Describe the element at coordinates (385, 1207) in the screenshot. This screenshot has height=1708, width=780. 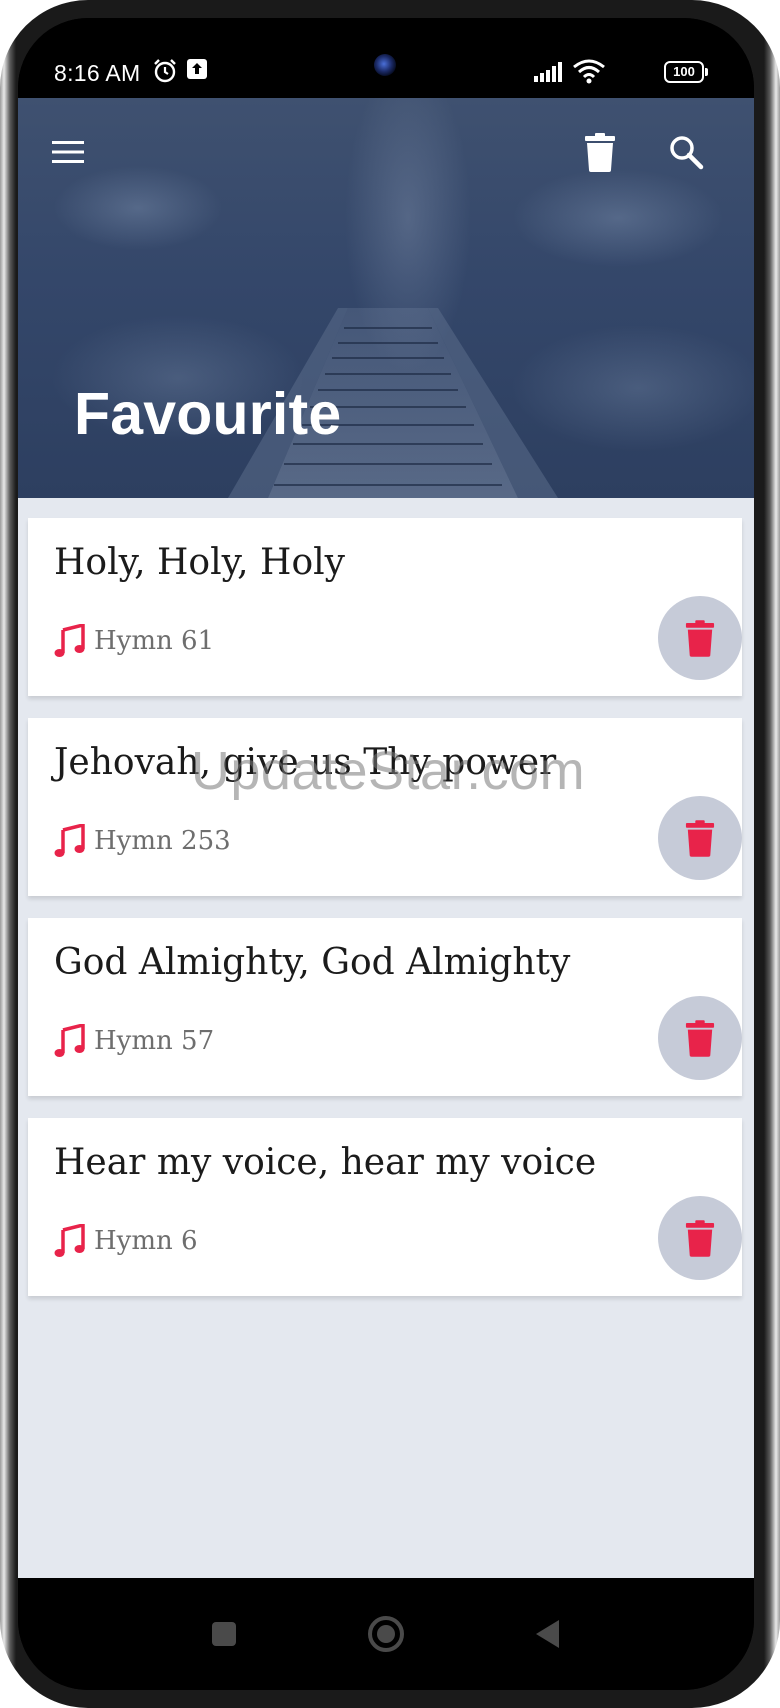
I see `favourite-item: Hear my voice, hear my voice Hymn 6` at that location.